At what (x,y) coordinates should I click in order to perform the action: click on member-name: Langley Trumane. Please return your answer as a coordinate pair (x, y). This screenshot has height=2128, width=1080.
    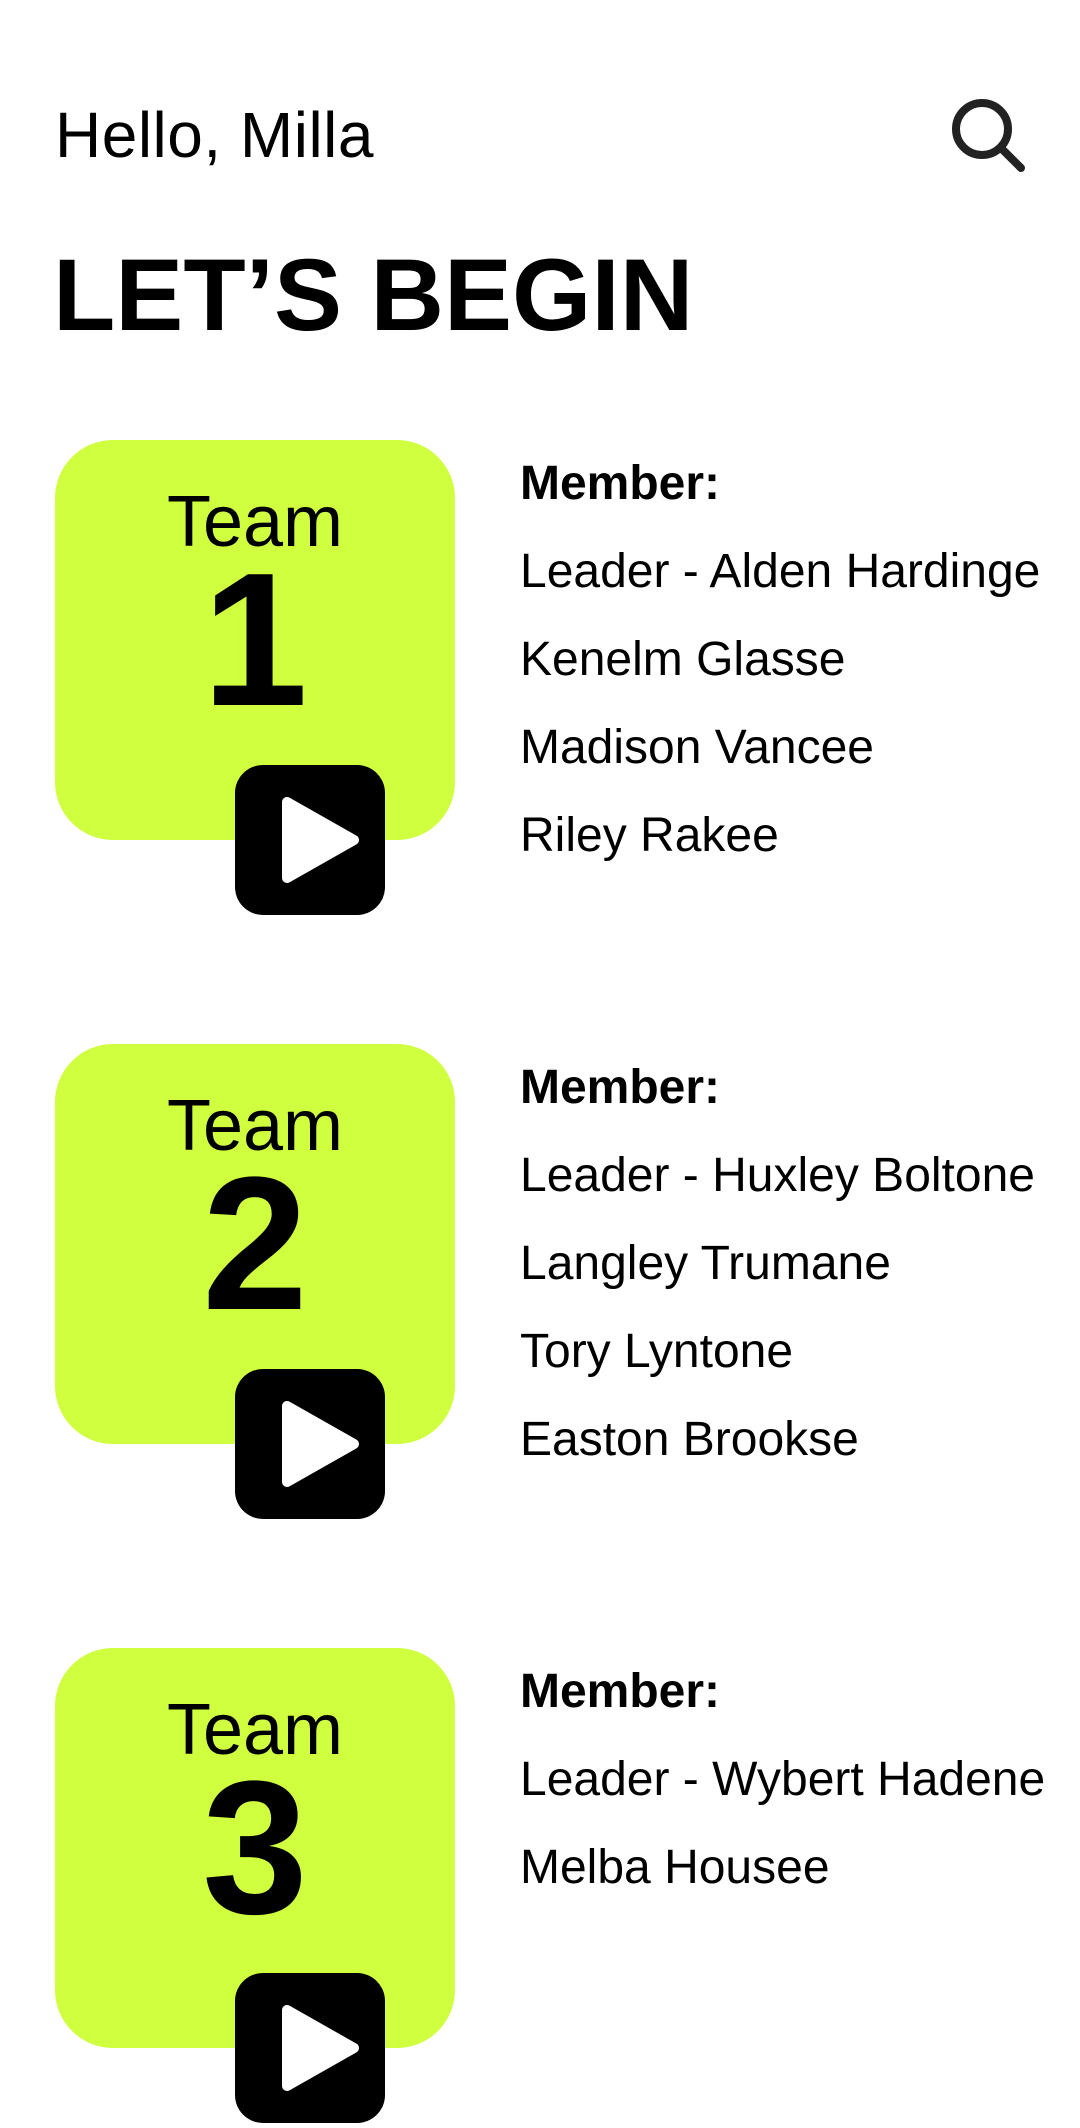
    Looking at the image, I should click on (705, 1263).